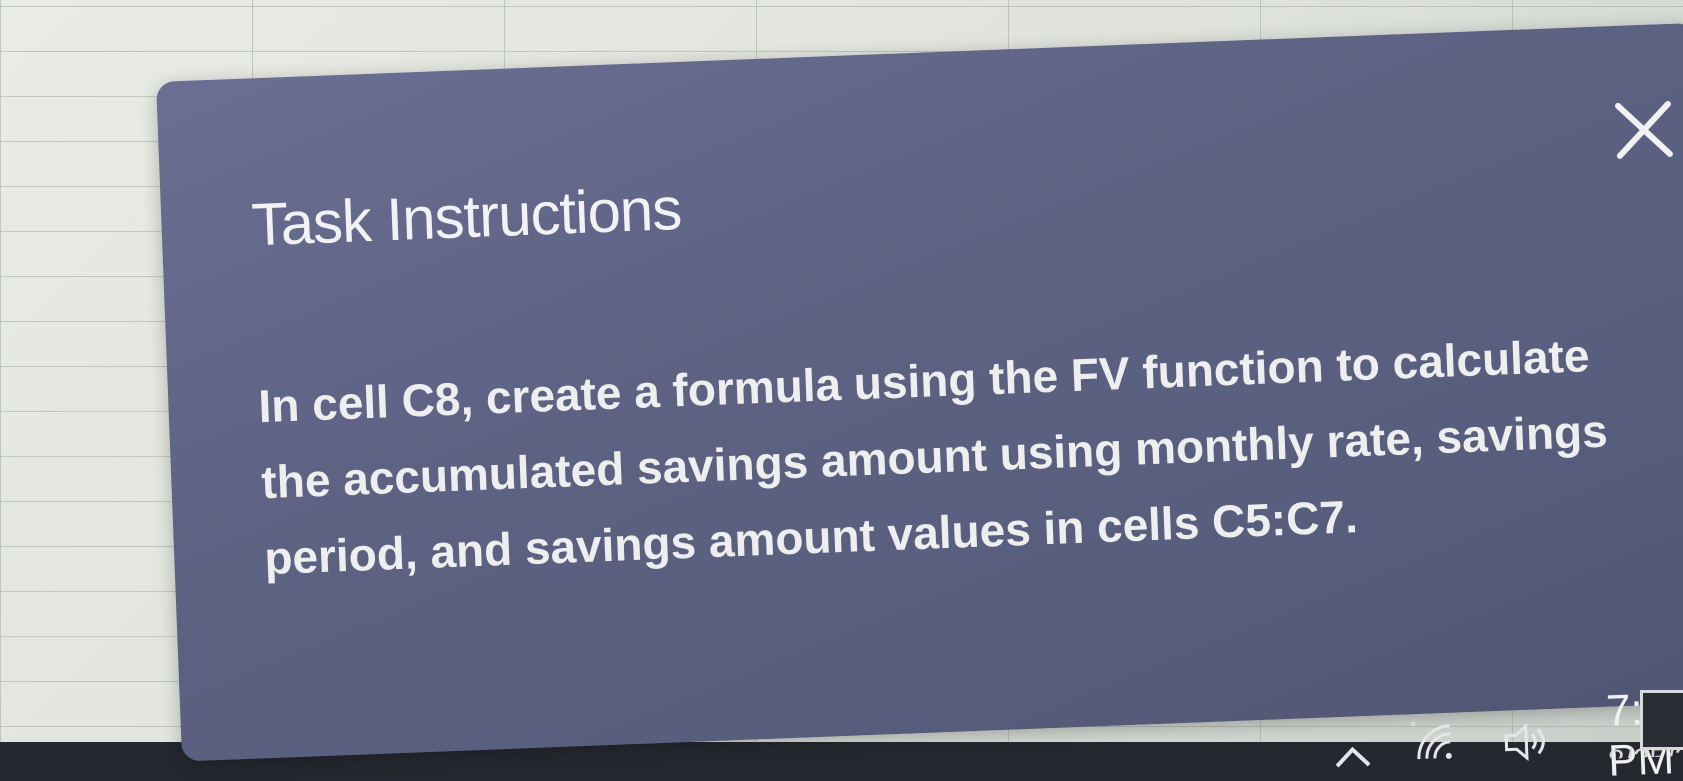  What do you see at coordinates (1434, 743) in the screenshot?
I see `wifi-icon: *` at bounding box center [1434, 743].